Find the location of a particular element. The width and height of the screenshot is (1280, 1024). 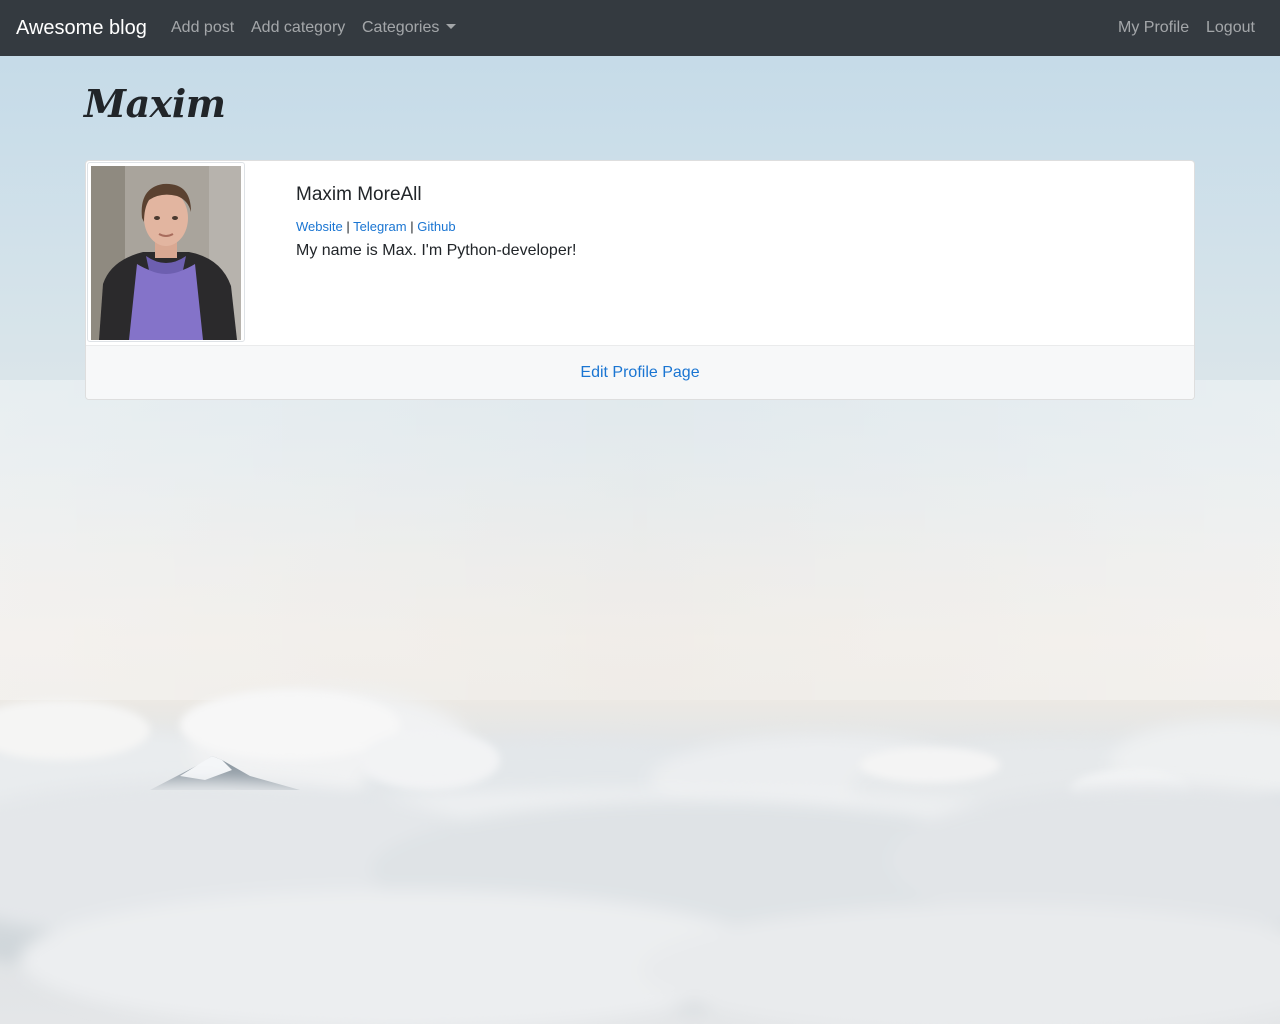

profile-links: Website | Telegram | Github is located at coordinates (376, 227).